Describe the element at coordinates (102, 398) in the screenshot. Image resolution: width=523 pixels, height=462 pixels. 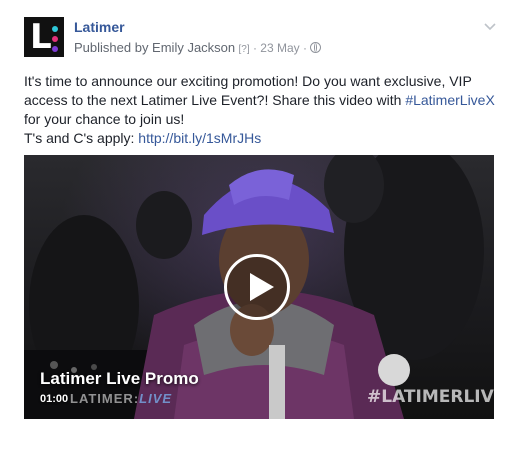
I see `video-brand-name: LATIMER` at that location.